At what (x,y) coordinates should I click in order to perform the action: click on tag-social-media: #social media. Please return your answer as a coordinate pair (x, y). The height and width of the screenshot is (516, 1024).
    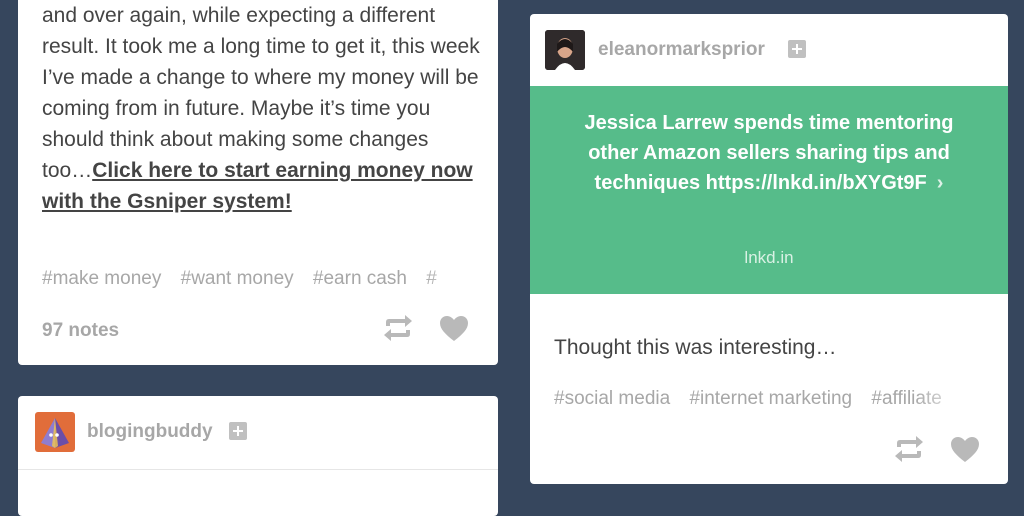
    Looking at the image, I should click on (612, 398).